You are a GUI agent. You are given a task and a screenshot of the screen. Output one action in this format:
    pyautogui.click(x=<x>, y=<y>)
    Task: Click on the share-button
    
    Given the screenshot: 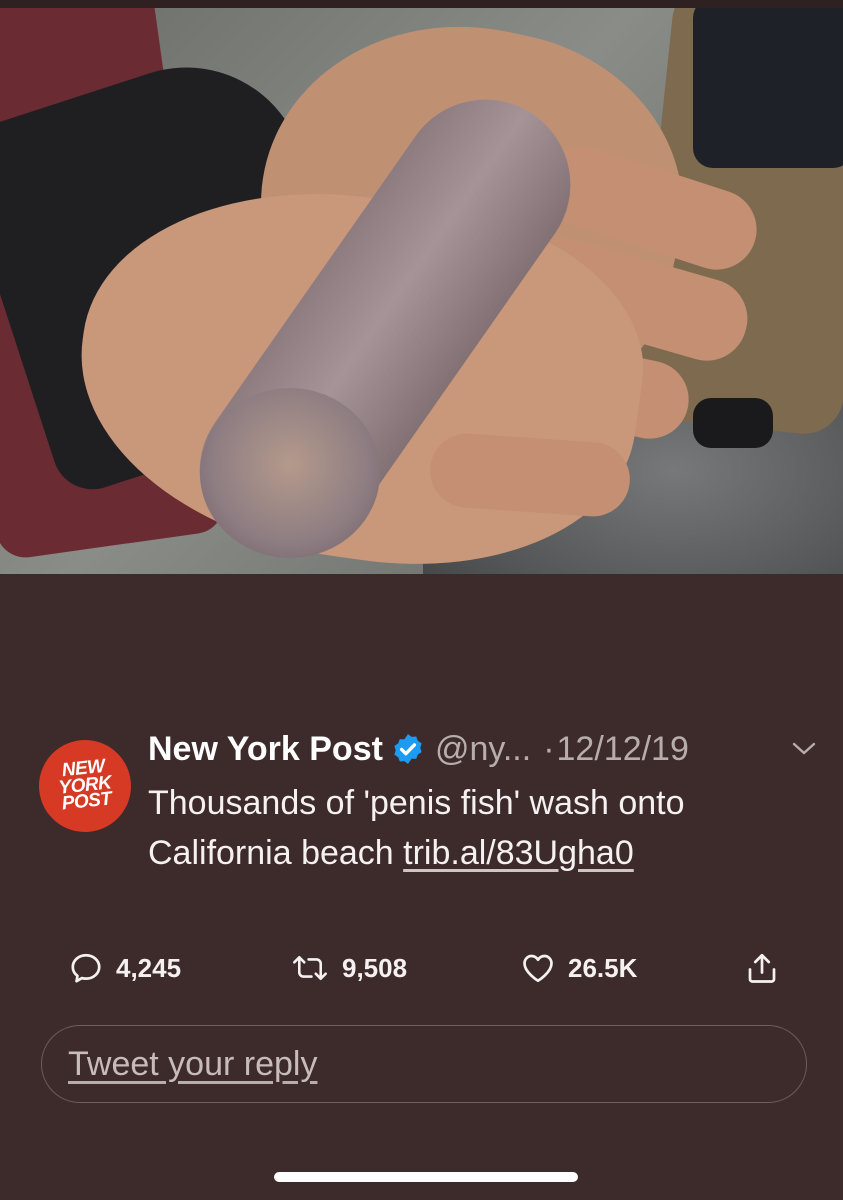 What is the action you would take?
    pyautogui.click(x=768, y=968)
    